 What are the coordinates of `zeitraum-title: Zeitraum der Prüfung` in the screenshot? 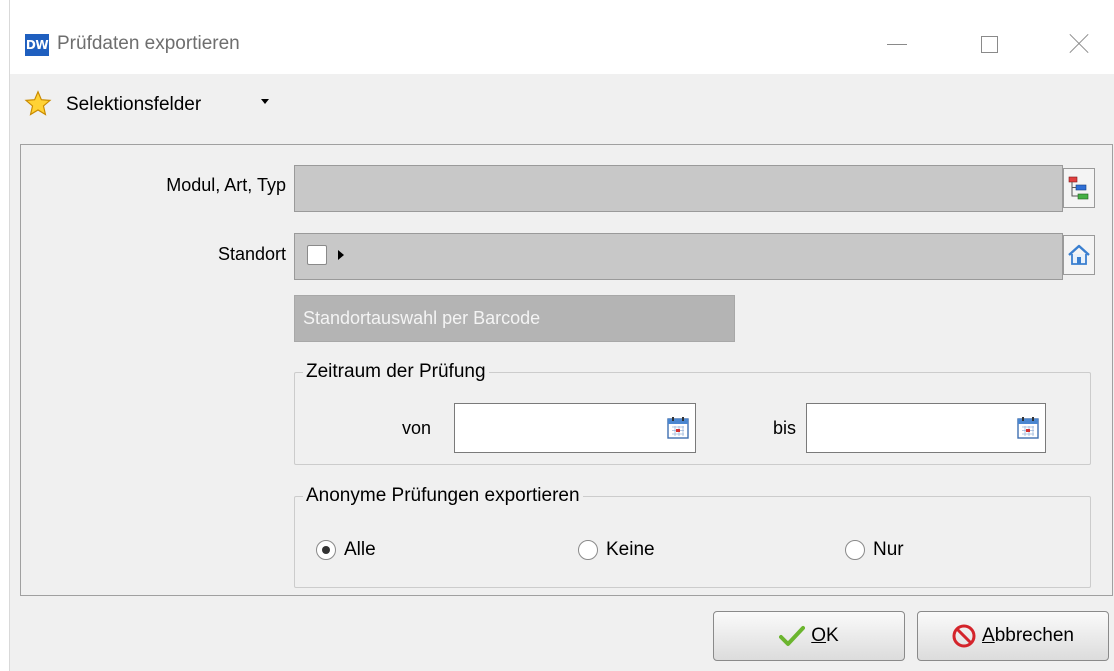 It's located at (396, 372).